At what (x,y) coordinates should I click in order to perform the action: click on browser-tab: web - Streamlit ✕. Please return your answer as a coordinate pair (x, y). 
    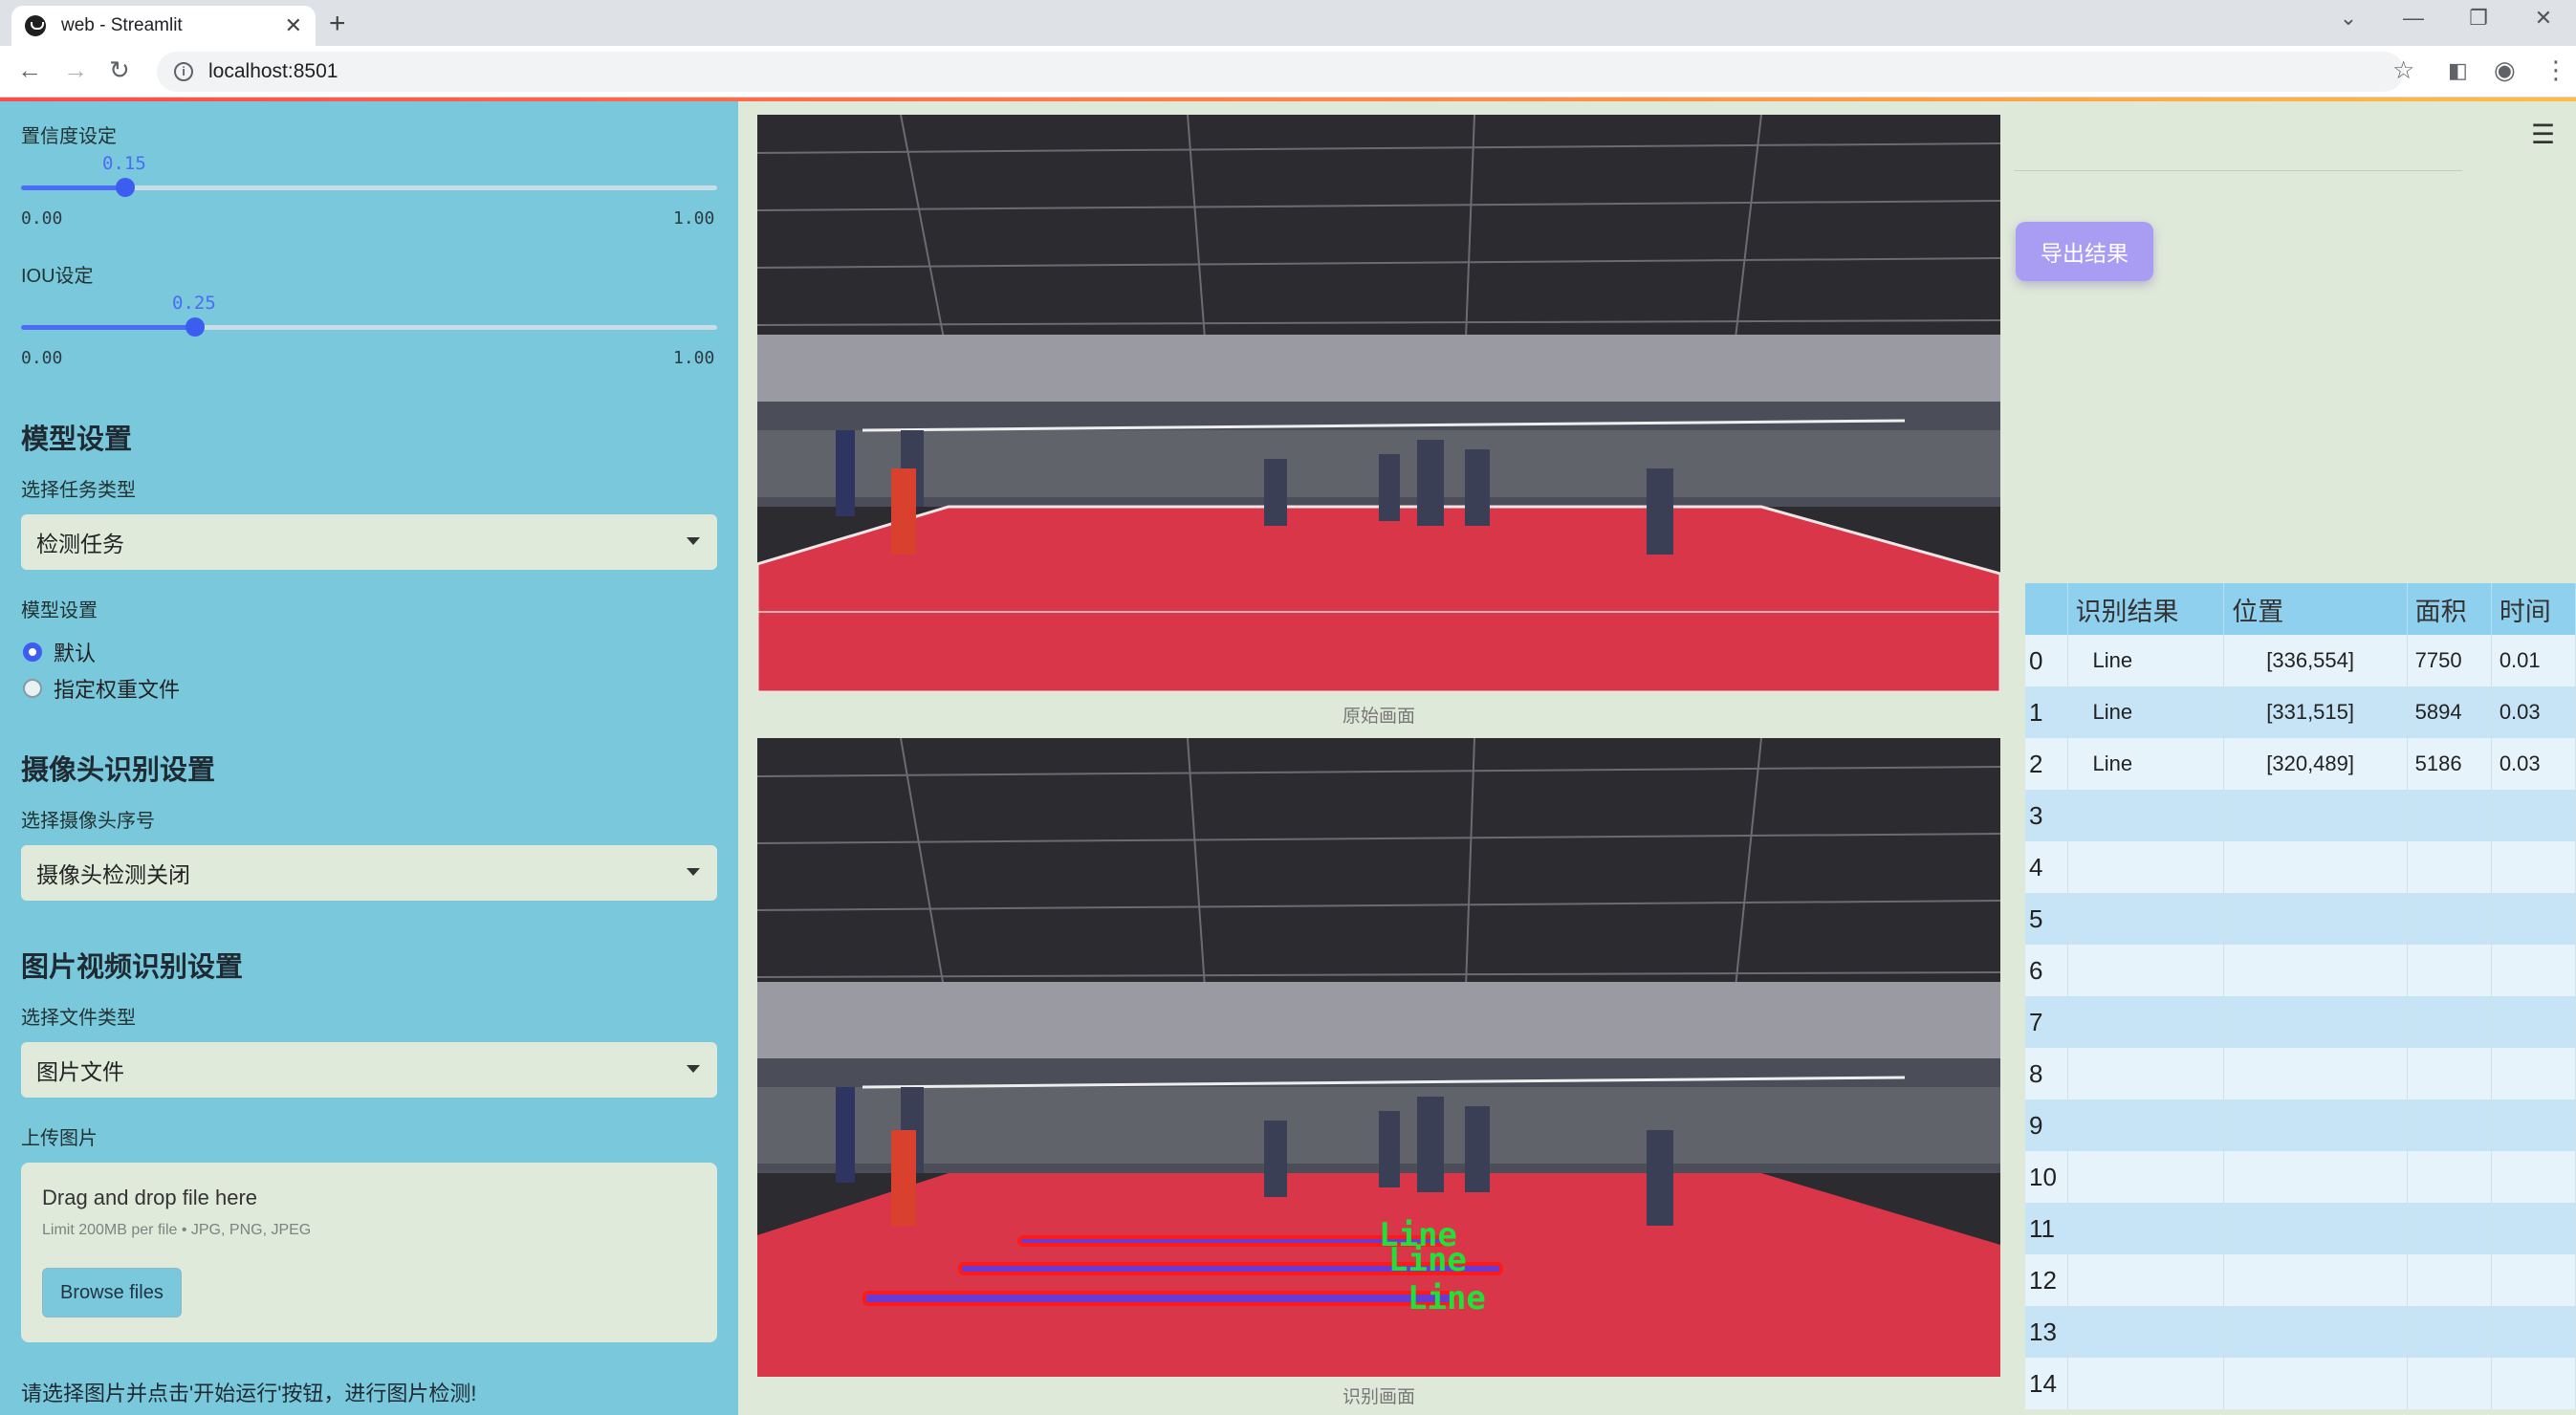
    Looking at the image, I should click on (163, 26).